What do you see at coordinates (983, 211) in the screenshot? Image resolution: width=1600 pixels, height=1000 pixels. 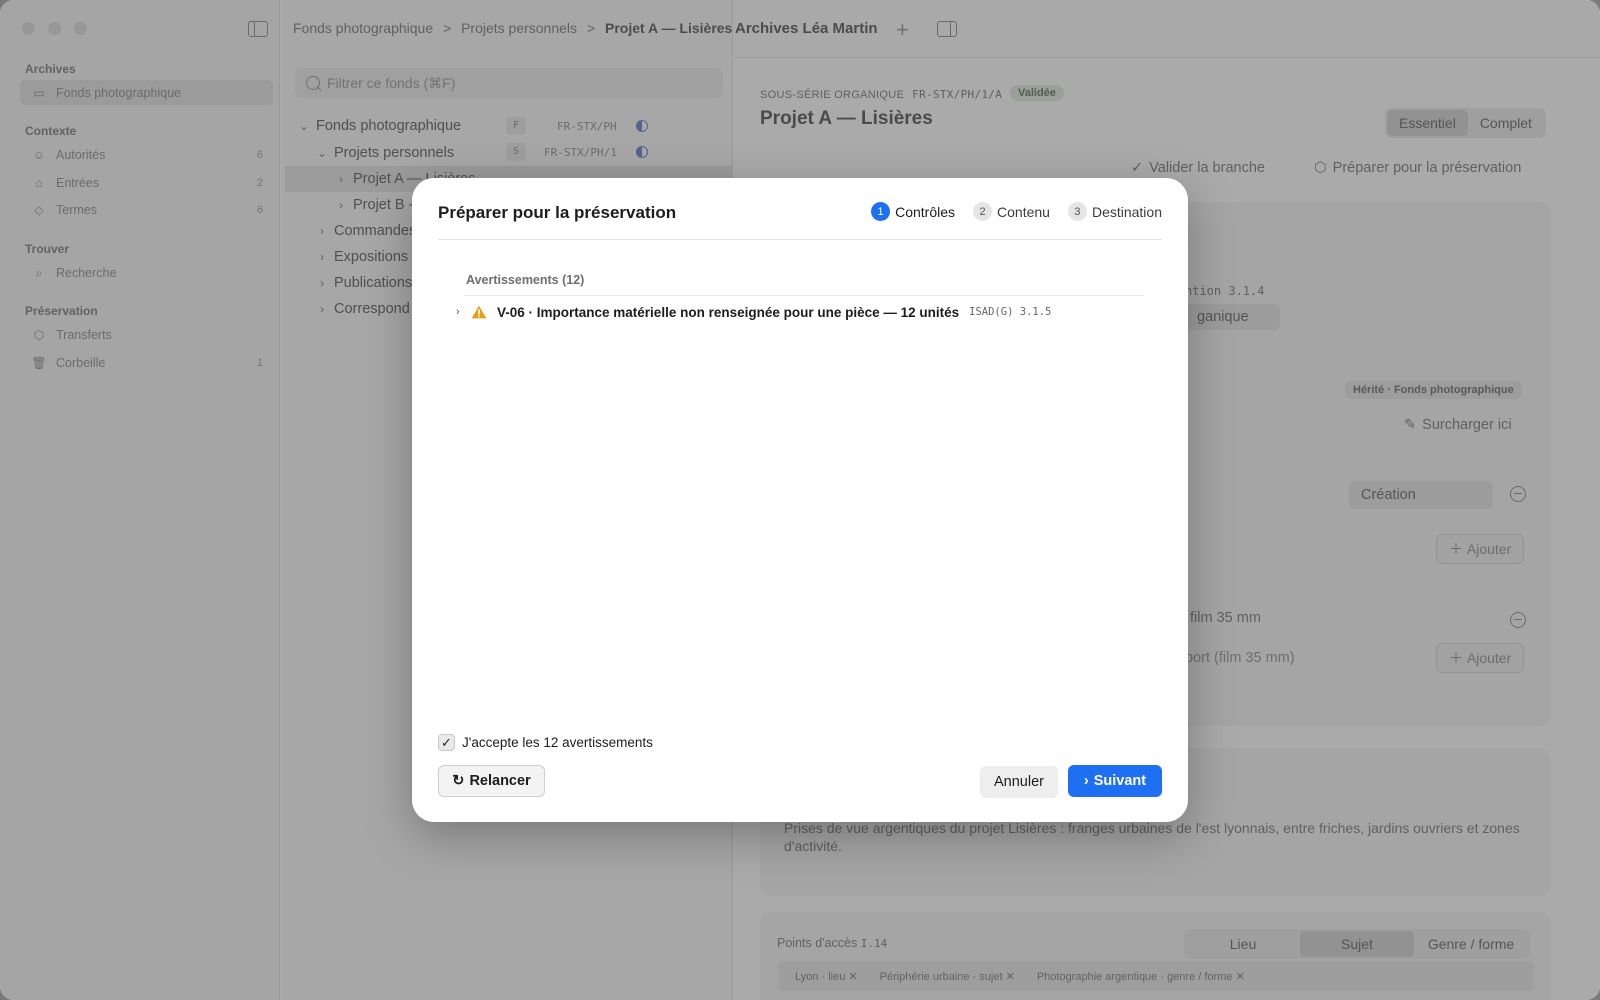 I see `step-number: 2` at bounding box center [983, 211].